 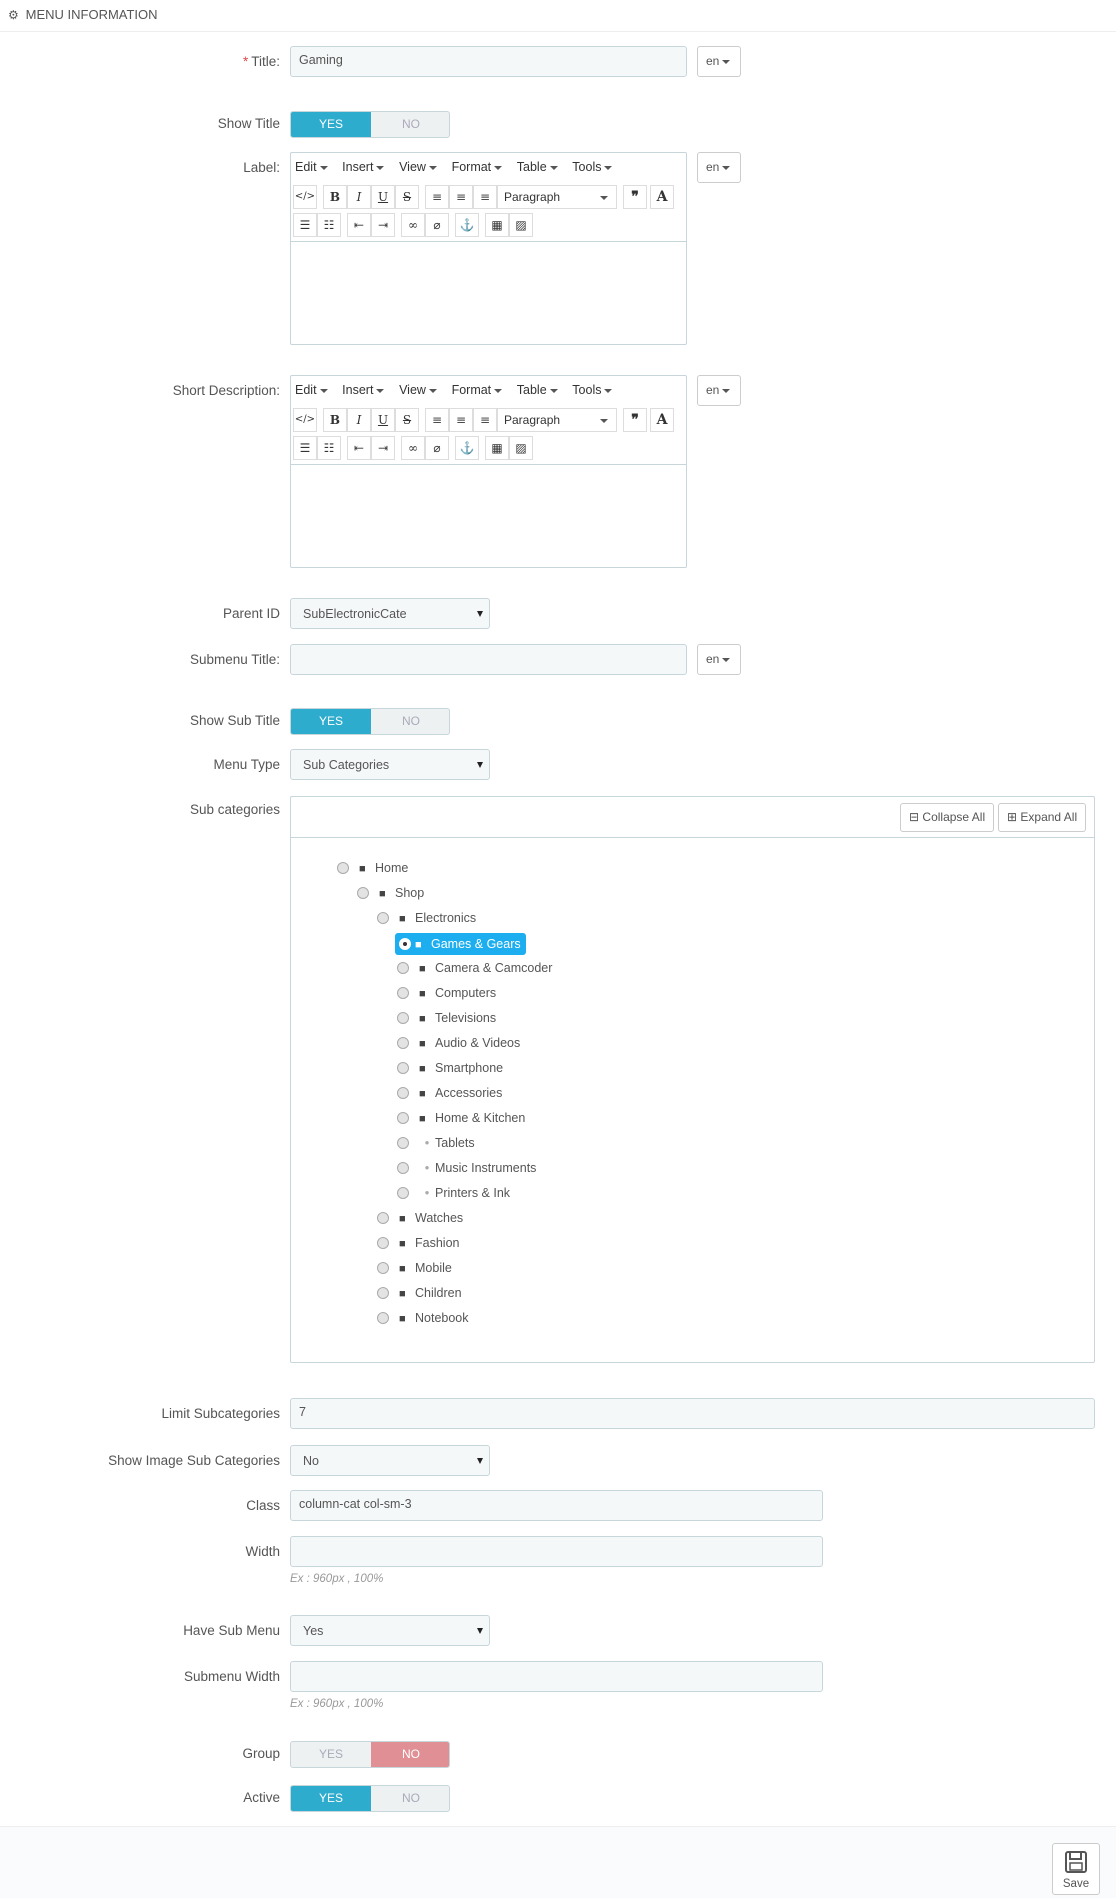 I want to click on width-input, so click(x=556, y=1551).